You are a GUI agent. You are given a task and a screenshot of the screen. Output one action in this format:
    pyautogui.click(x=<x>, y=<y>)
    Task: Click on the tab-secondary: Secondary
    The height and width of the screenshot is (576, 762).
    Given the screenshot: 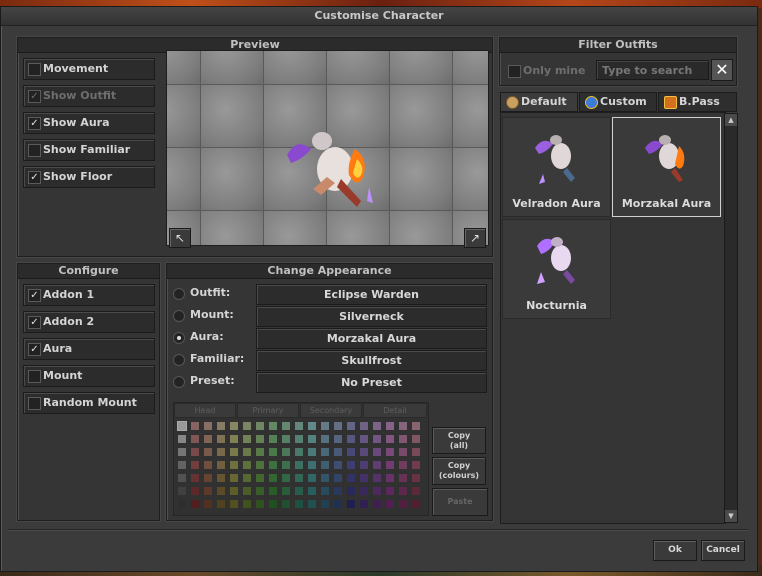 What is the action you would take?
    pyautogui.click(x=331, y=410)
    